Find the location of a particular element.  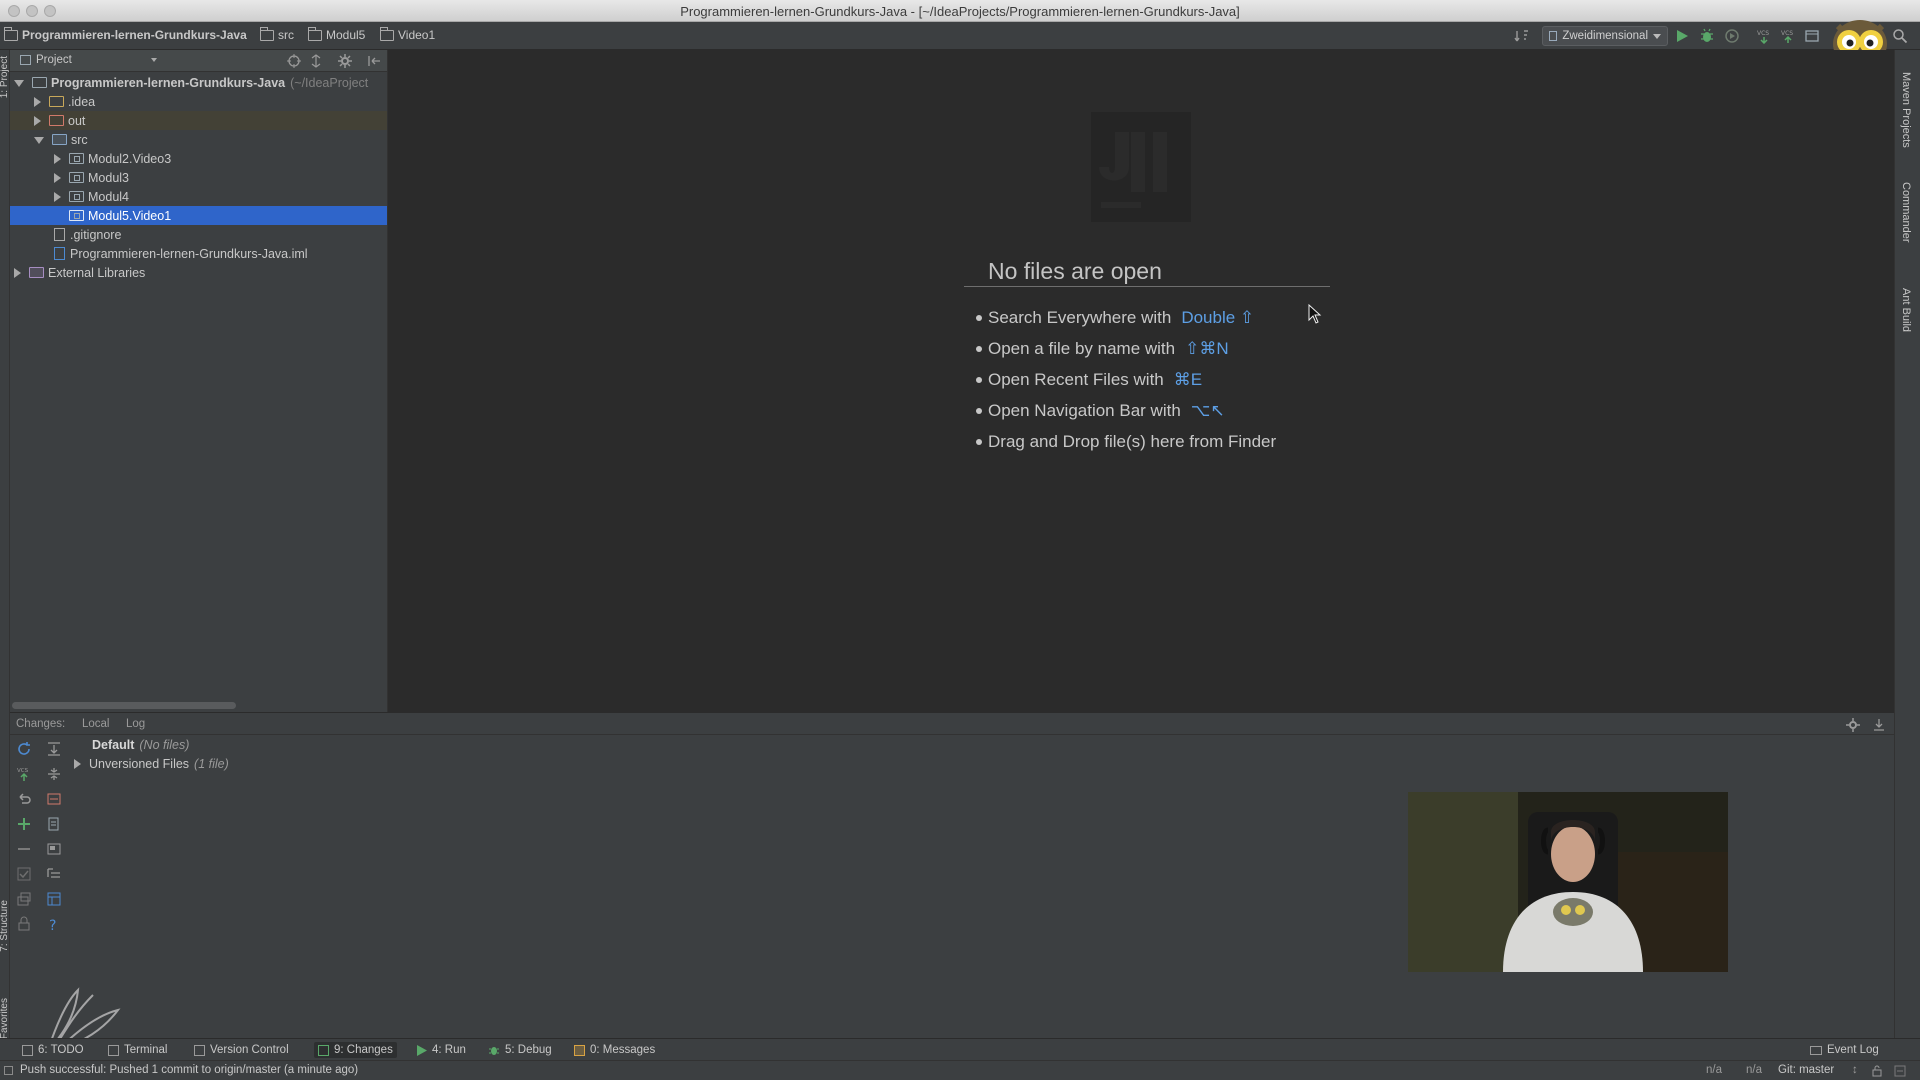

tool-button-label: 4: Run is located at coordinates (449, 1050).